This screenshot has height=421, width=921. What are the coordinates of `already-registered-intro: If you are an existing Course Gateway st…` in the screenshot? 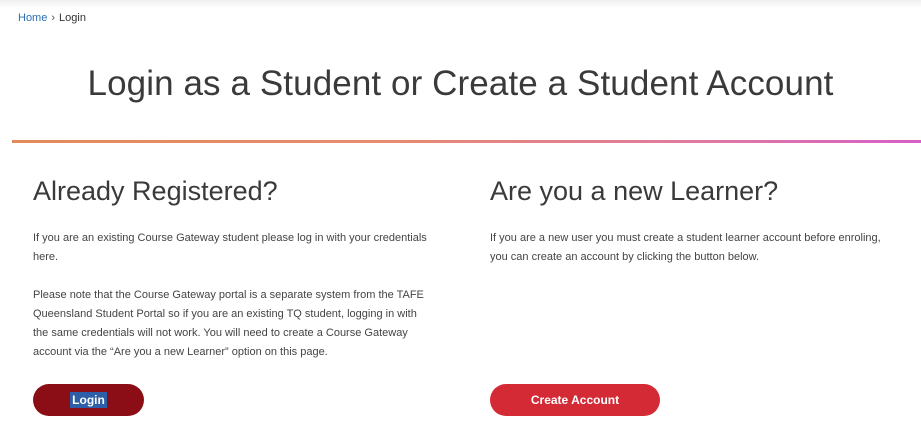 It's located at (230, 247).